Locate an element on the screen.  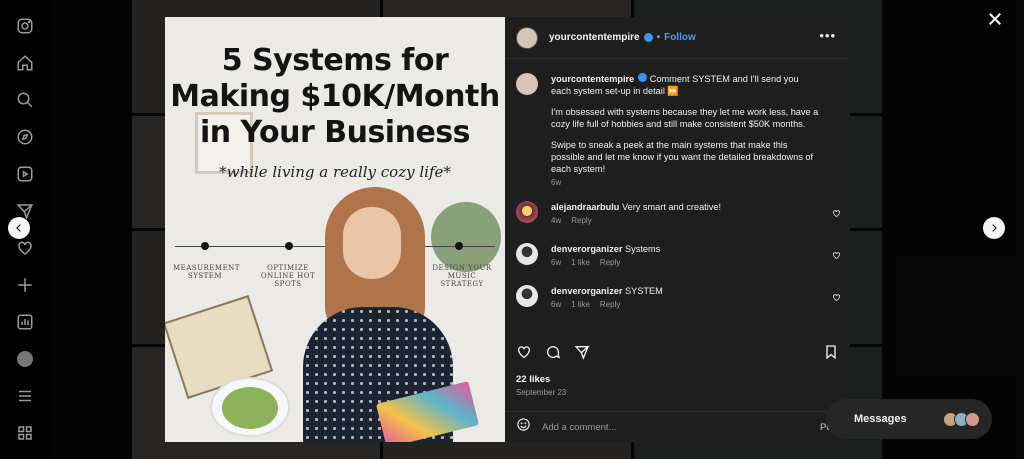
messages-label: Messages is located at coordinates (880, 419).